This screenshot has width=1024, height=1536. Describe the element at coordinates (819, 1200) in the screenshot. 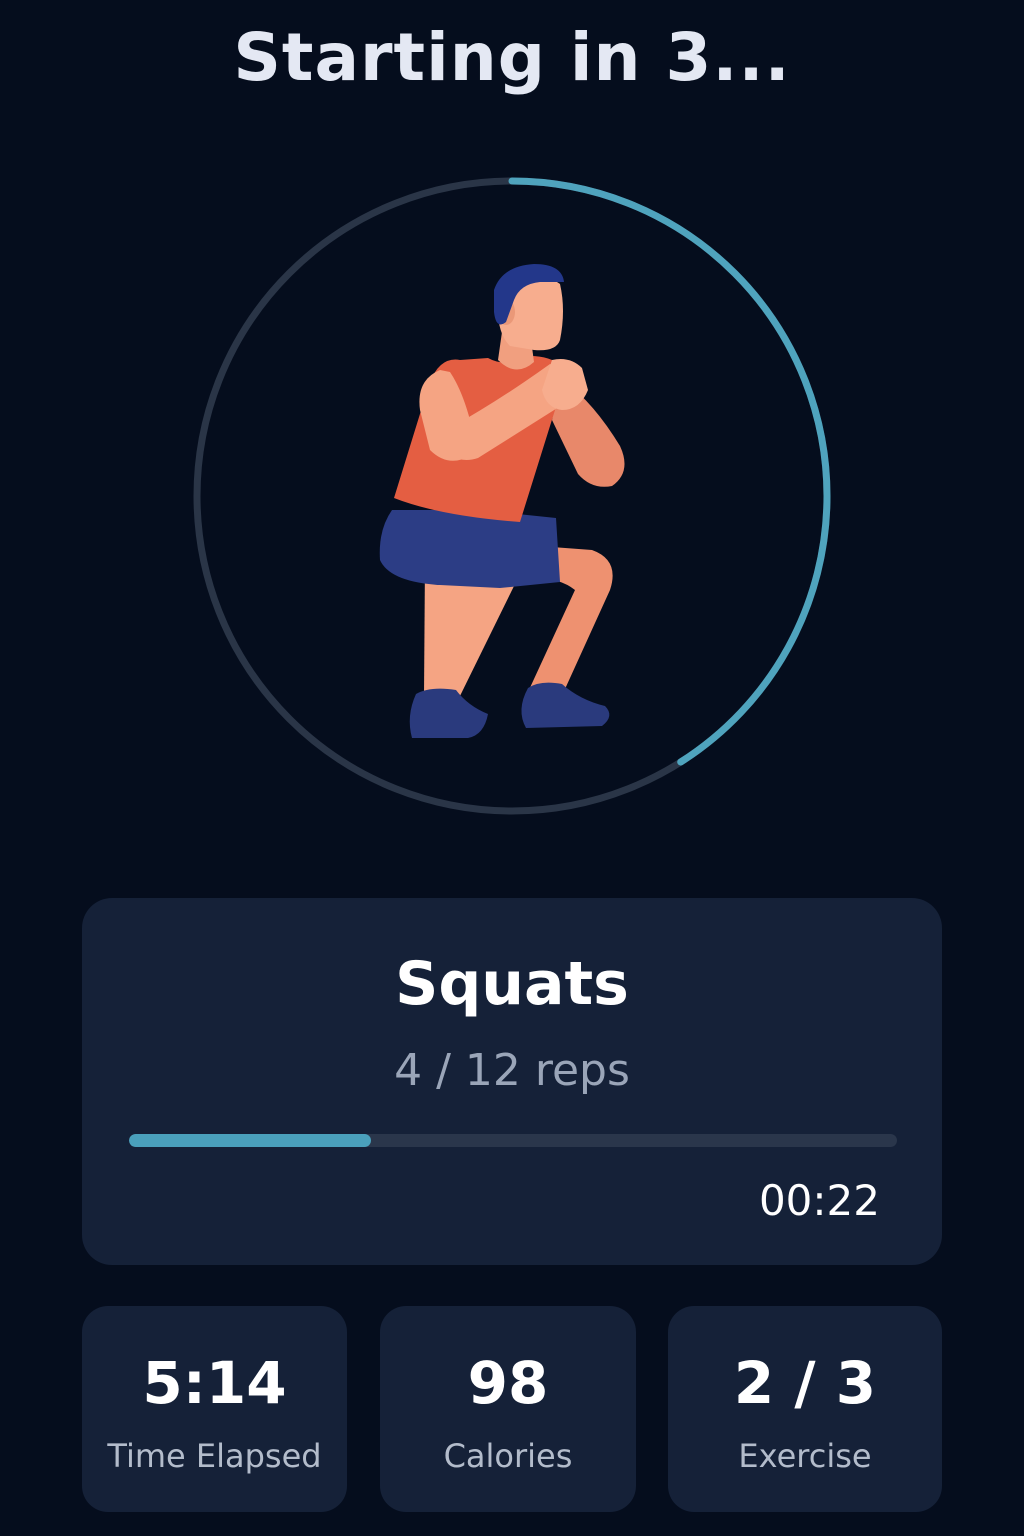

I see `exercise-timer: 00:22` at that location.